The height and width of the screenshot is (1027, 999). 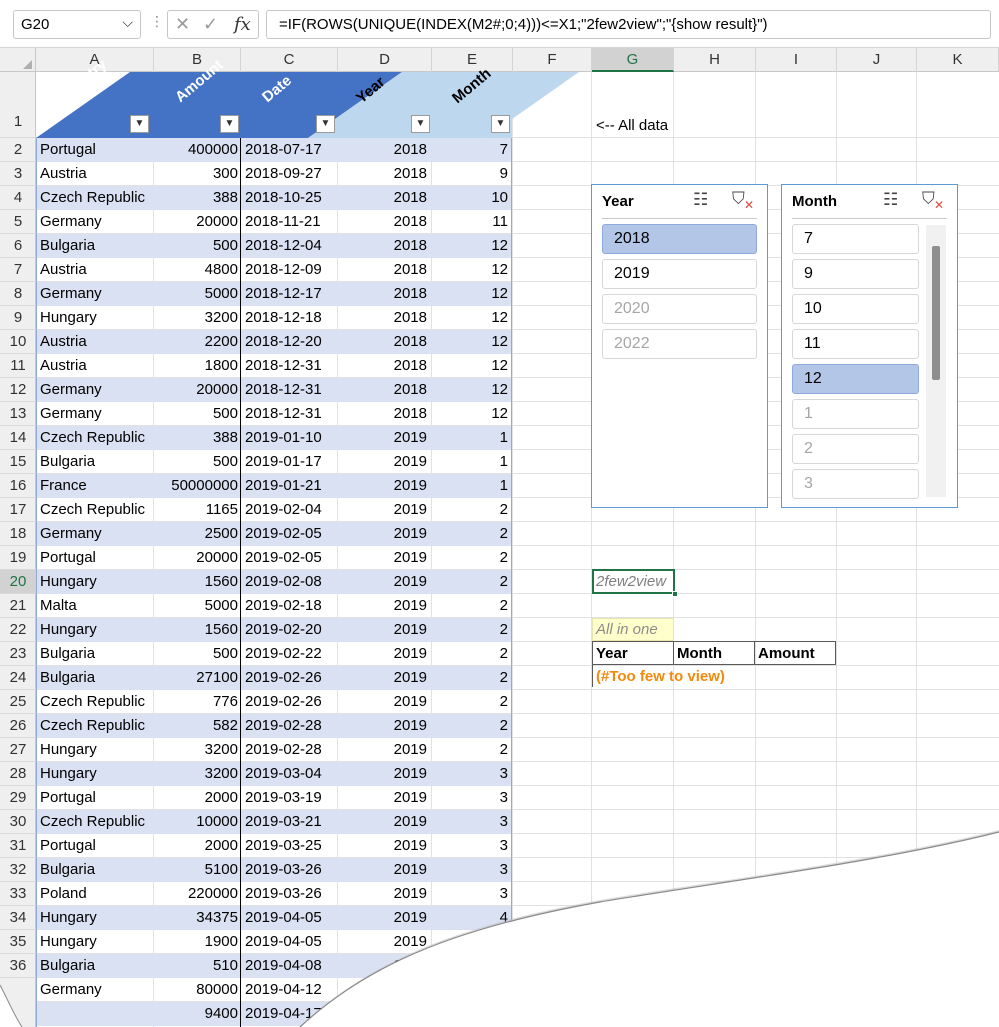 What do you see at coordinates (18, 270) in the screenshot?
I see `row-header-7: 7` at bounding box center [18, 270].